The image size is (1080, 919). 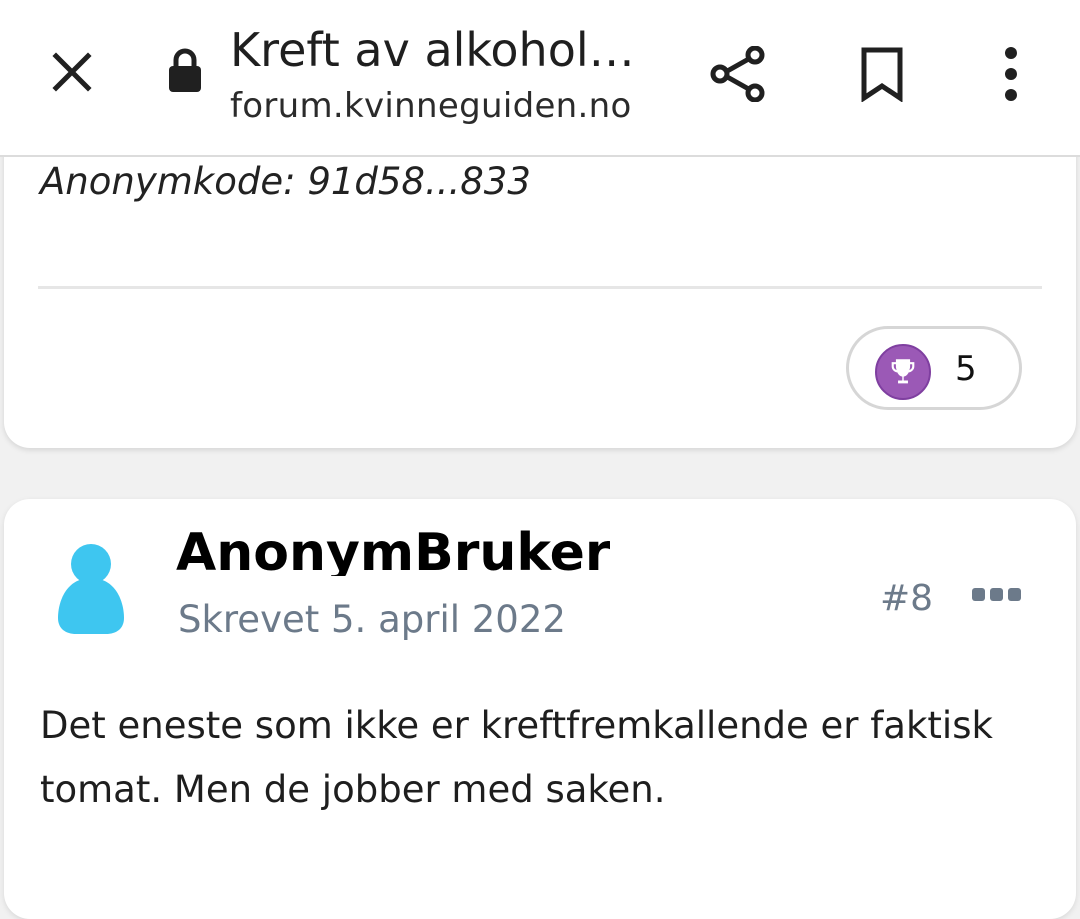 What do you see at coordinates (91, 591) in the screenshot?
I see `person-silhouette-icon` at bounding box center [91, 591].